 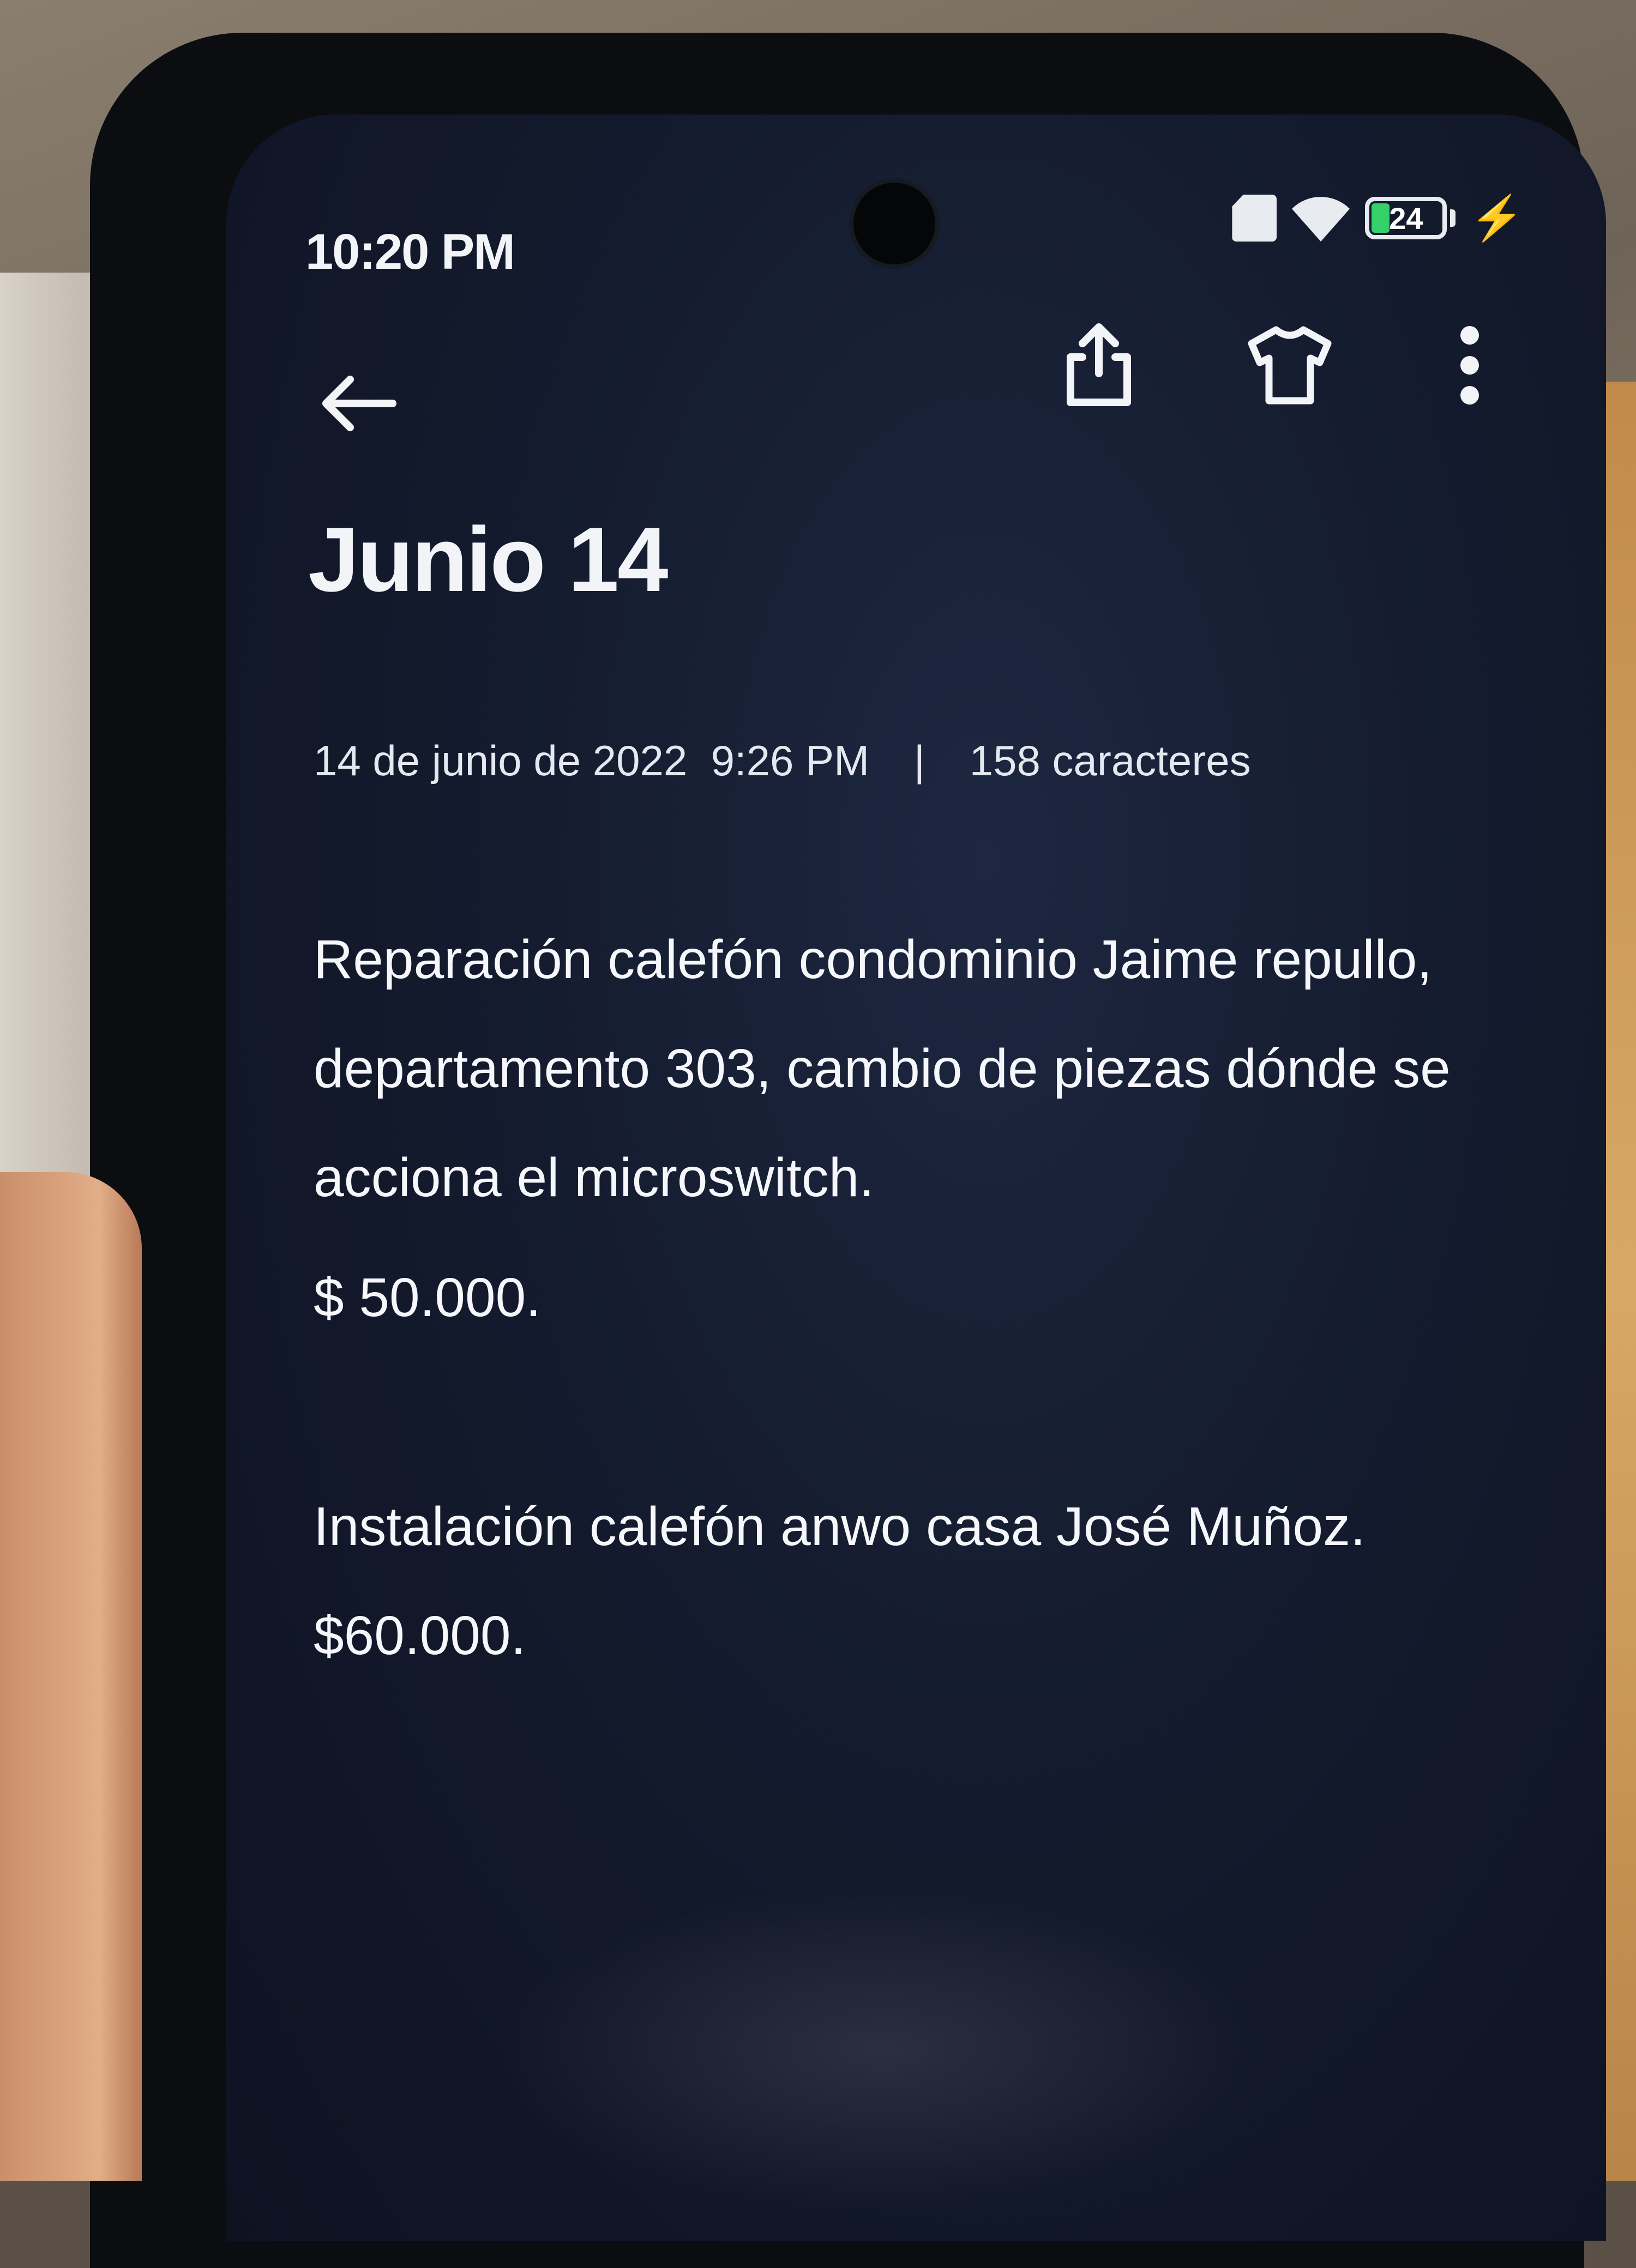 What do you see at coordinates (1254, 218) in the screenshot?
I see `sim-icon` at bounding box center [1254, 218].